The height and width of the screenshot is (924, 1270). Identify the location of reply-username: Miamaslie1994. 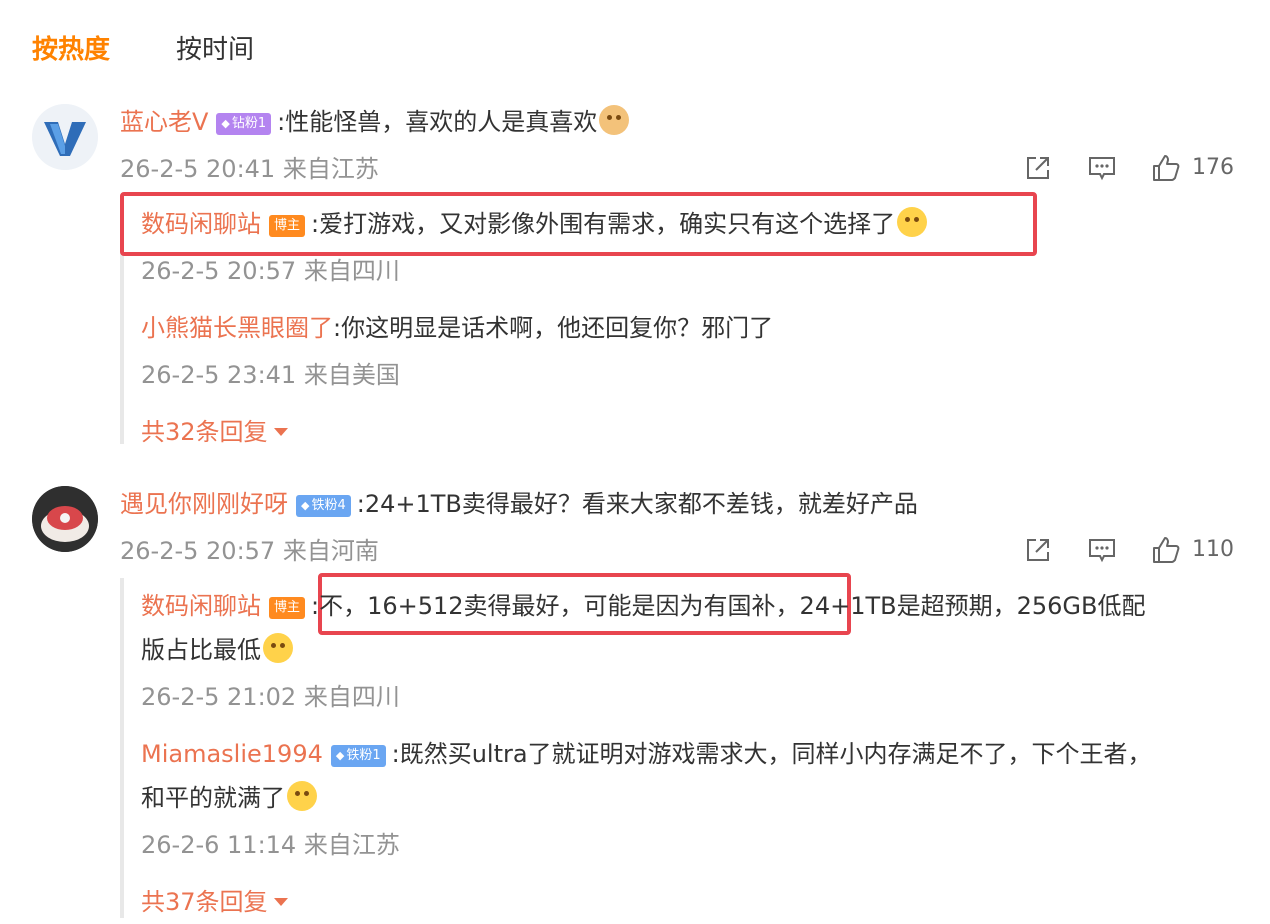
(232, 754).